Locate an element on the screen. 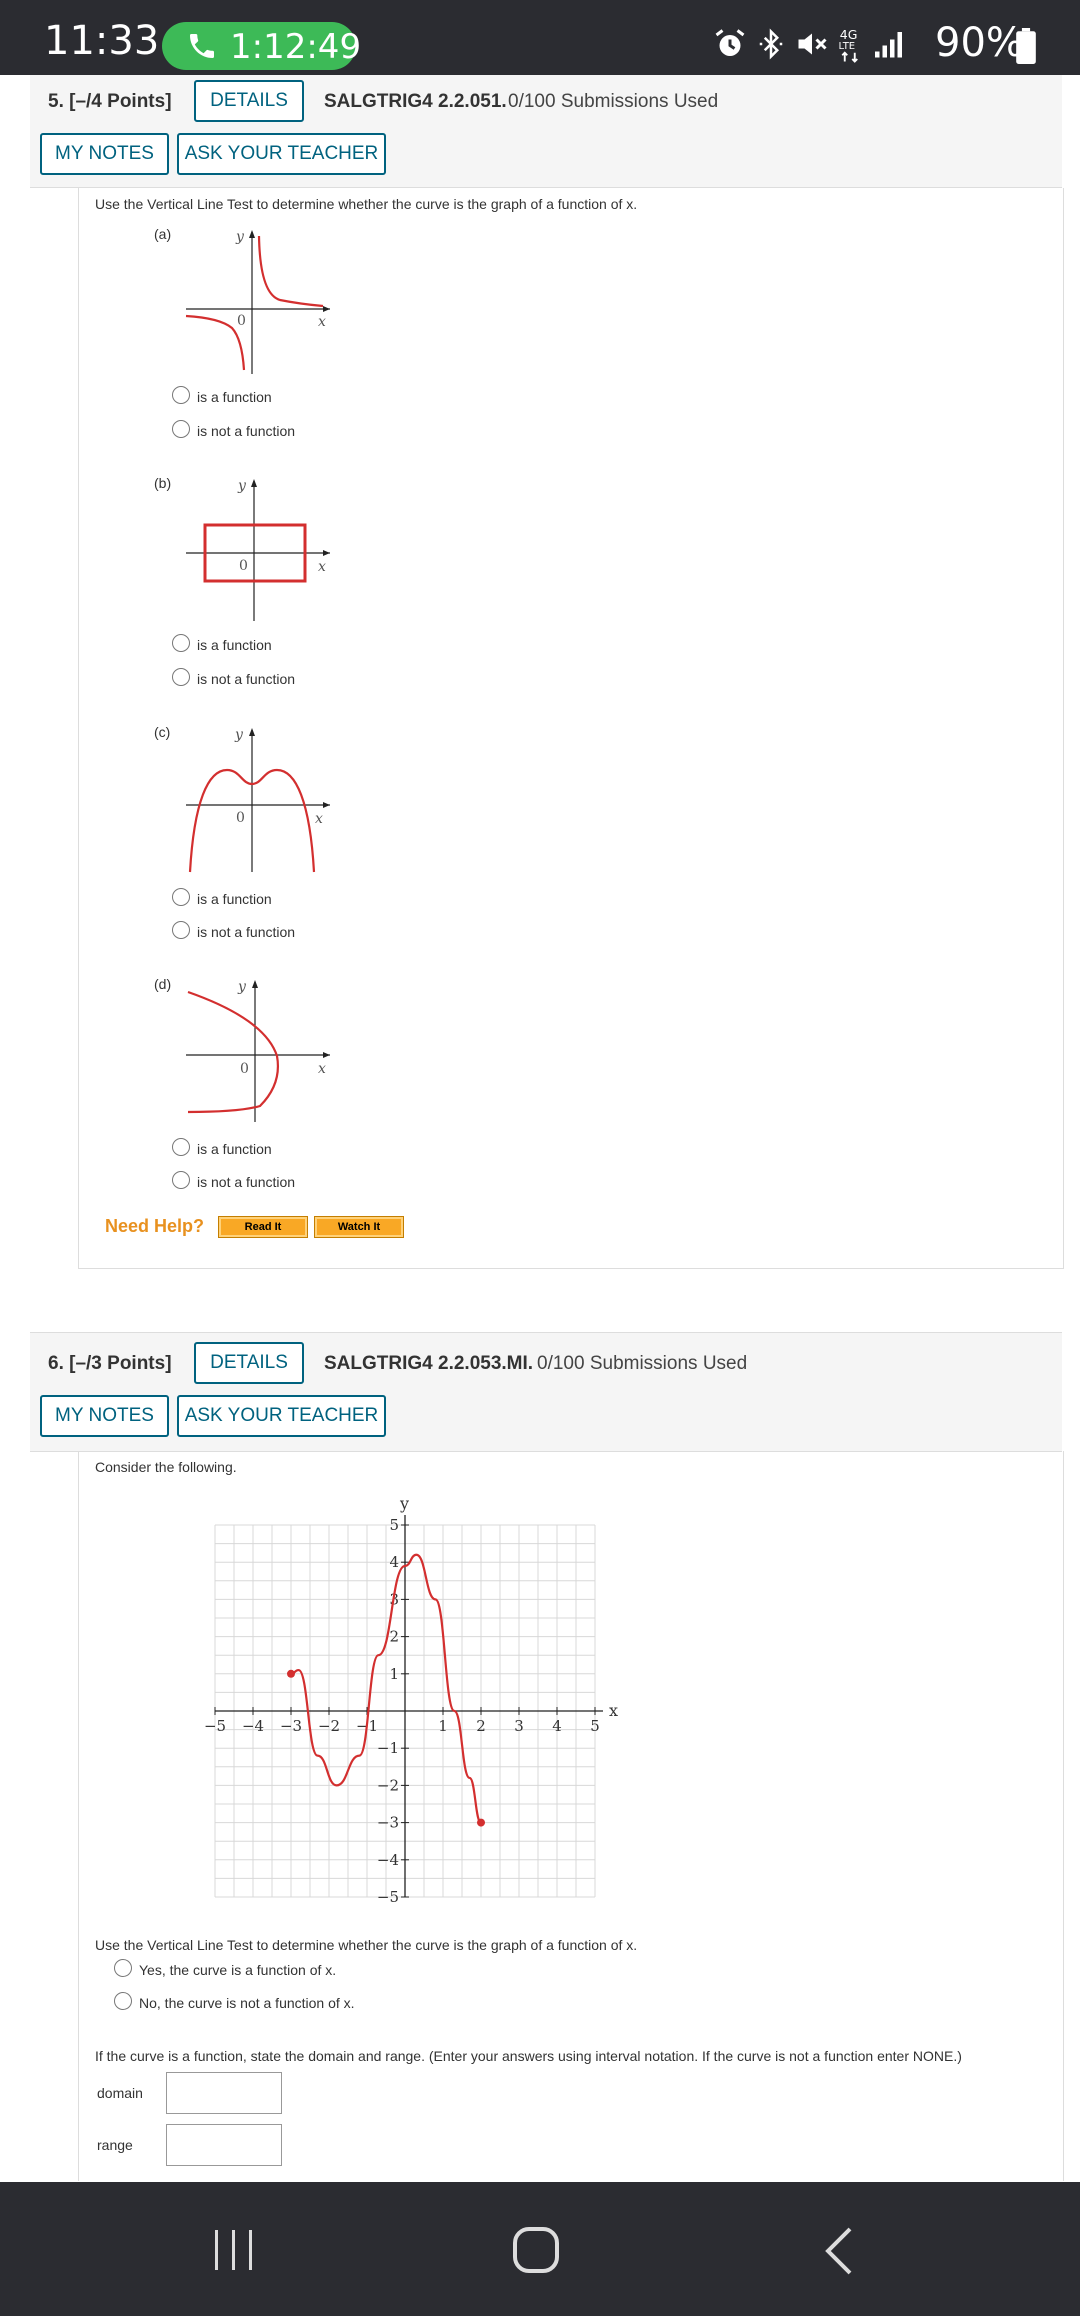 The image size is (1080, 2316). radio-a-not-function is located at coordinates (181, 429).